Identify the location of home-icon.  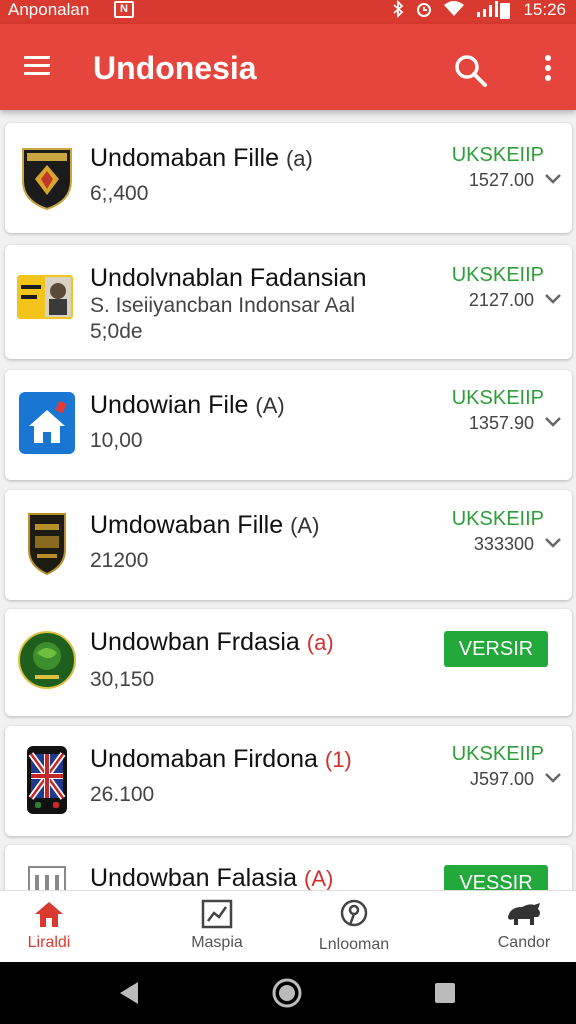
(49, 914).